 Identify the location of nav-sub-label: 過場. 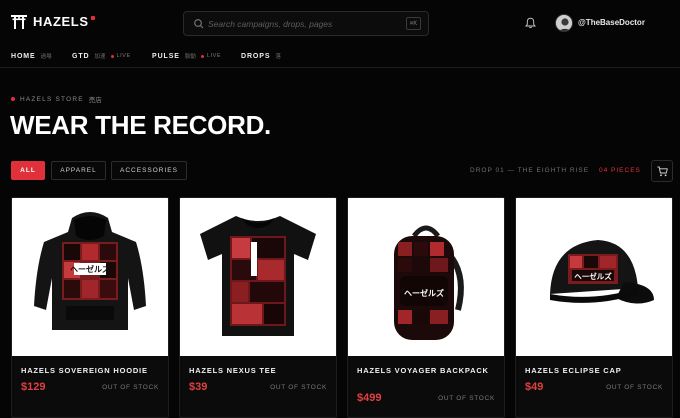
(46, 57).